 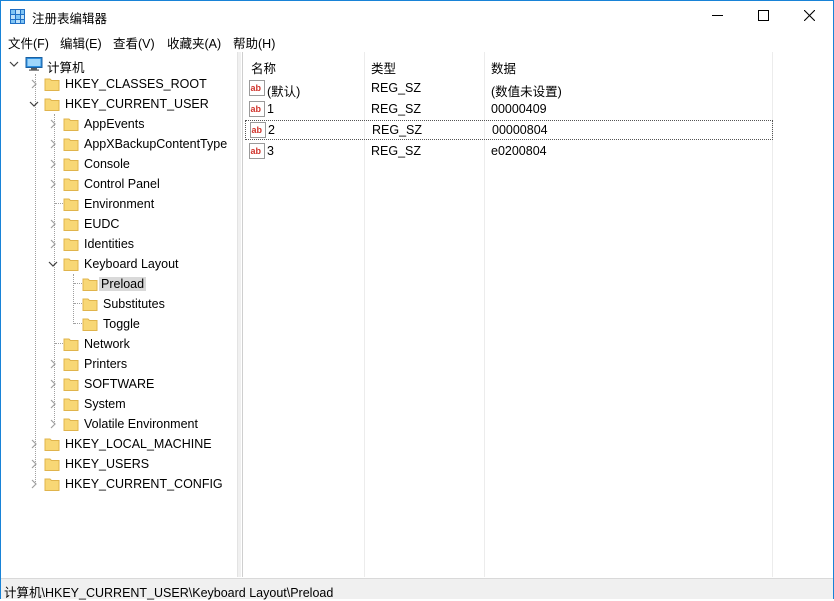 I want to click on title-bar: 注册表编辑器, so click(x=417, y=16).